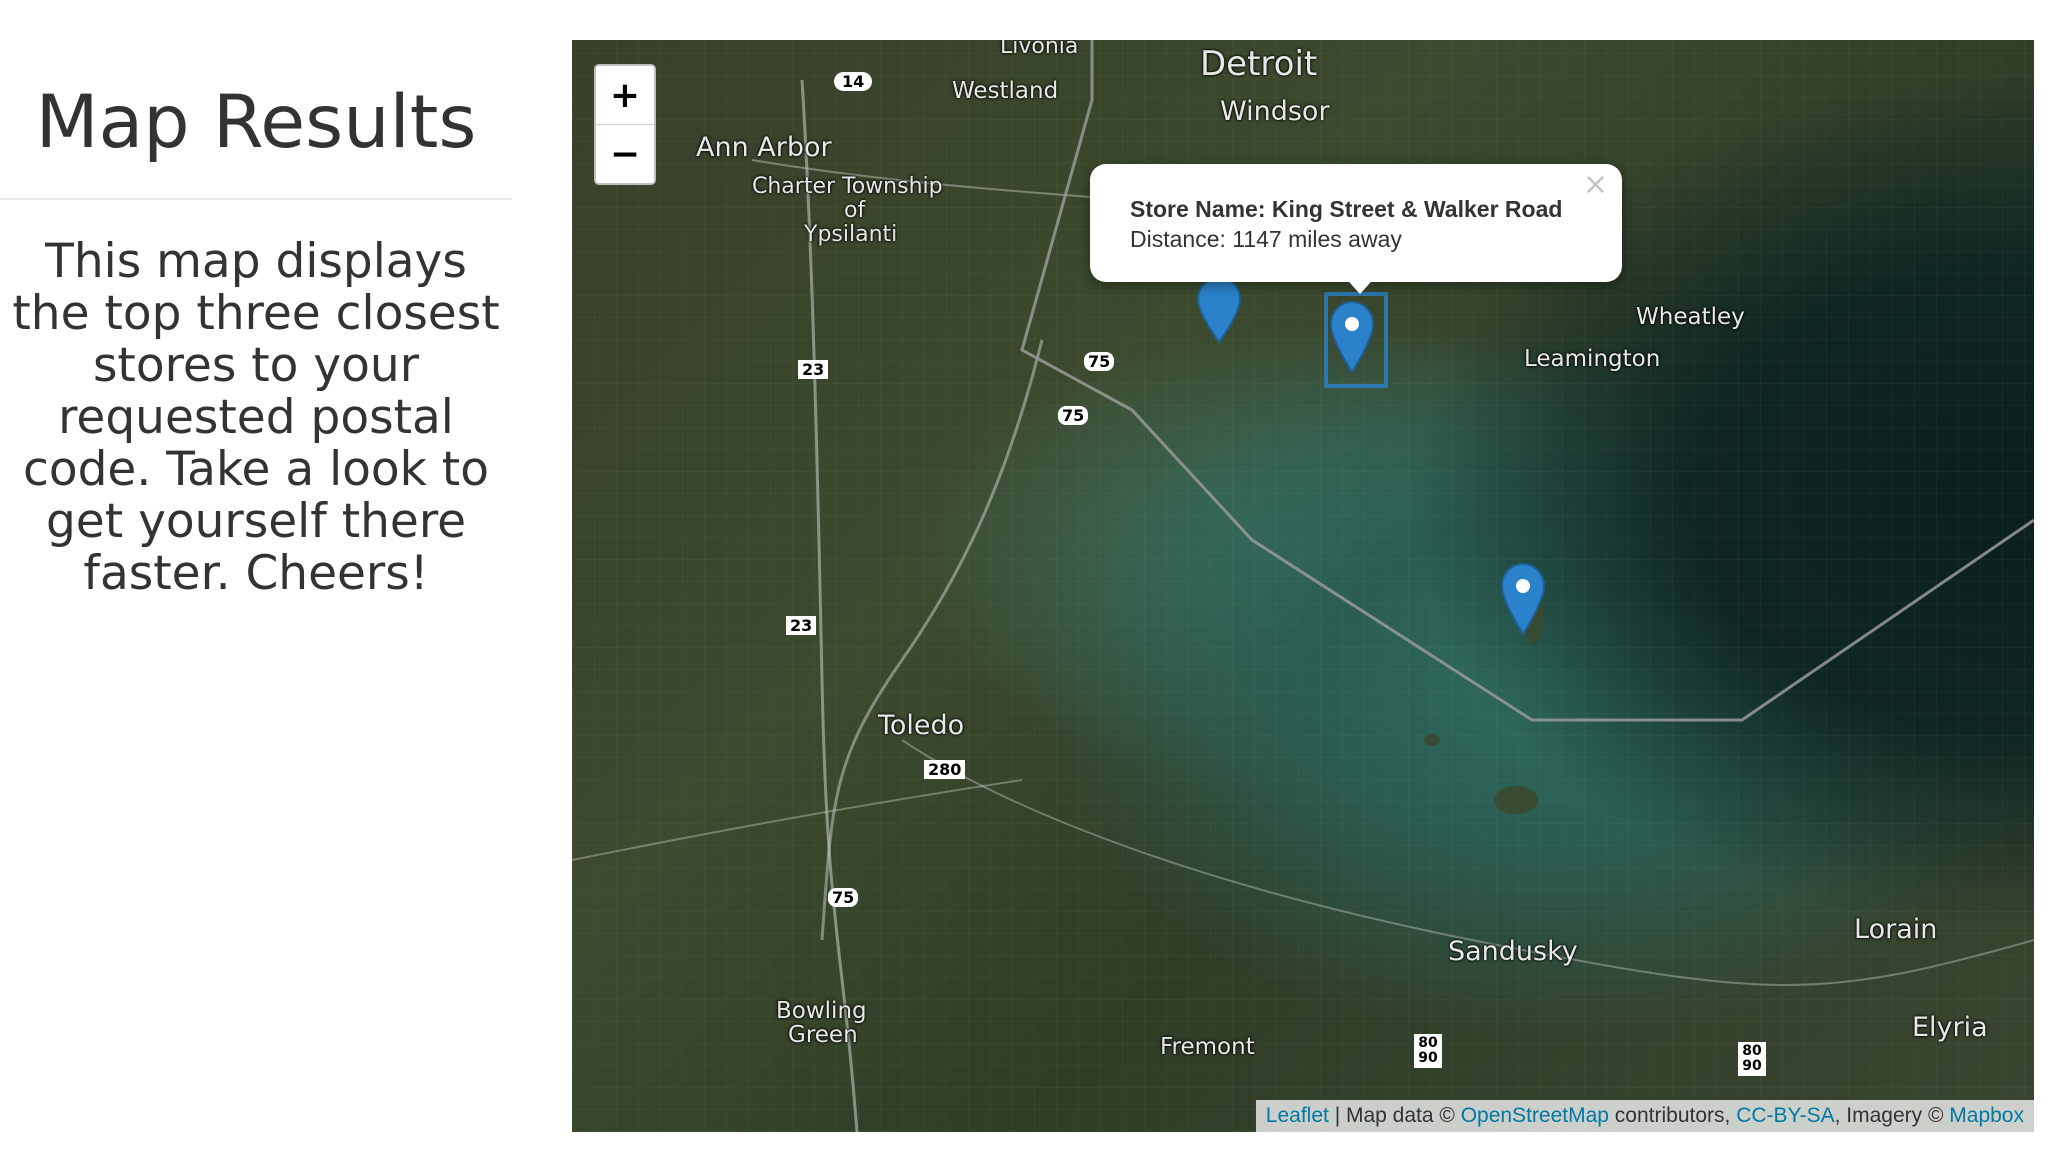  Describe the element at coordinates (855, 210) in the screenshot. I see `map-label-of: of` at that location.